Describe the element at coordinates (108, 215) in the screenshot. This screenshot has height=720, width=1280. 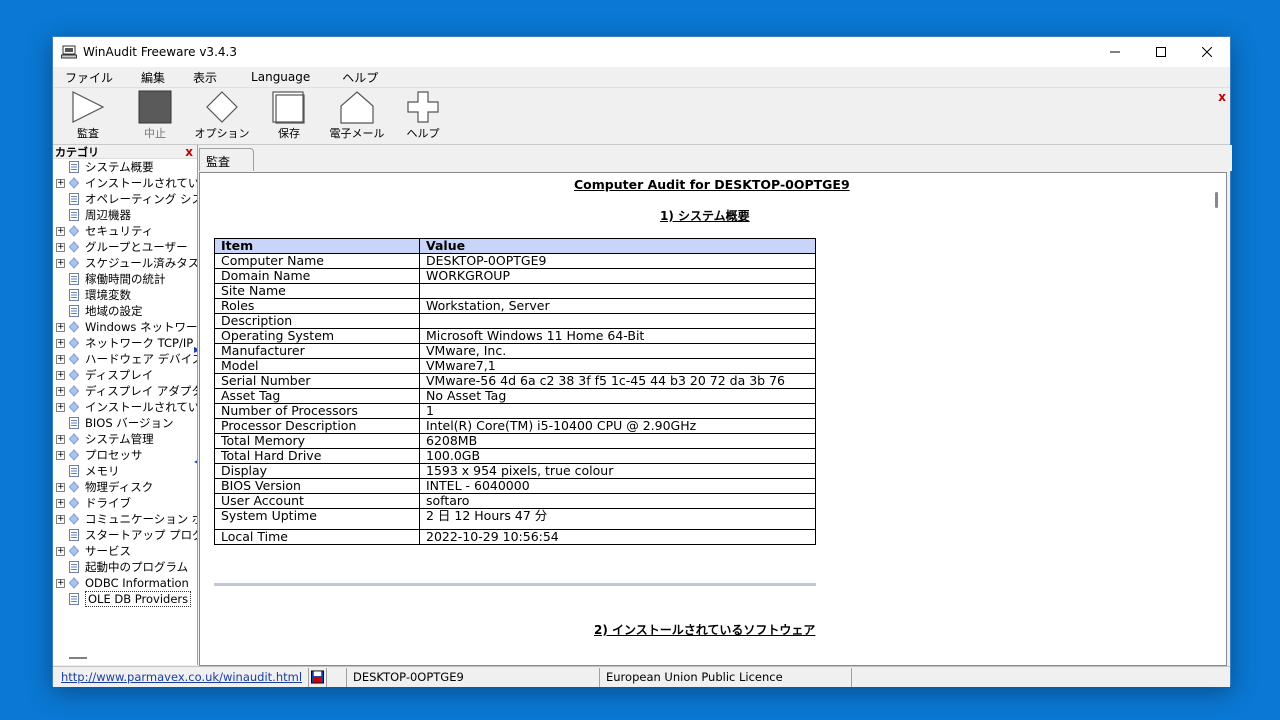
I see `tree-item-label: 周辺機器` at that location.